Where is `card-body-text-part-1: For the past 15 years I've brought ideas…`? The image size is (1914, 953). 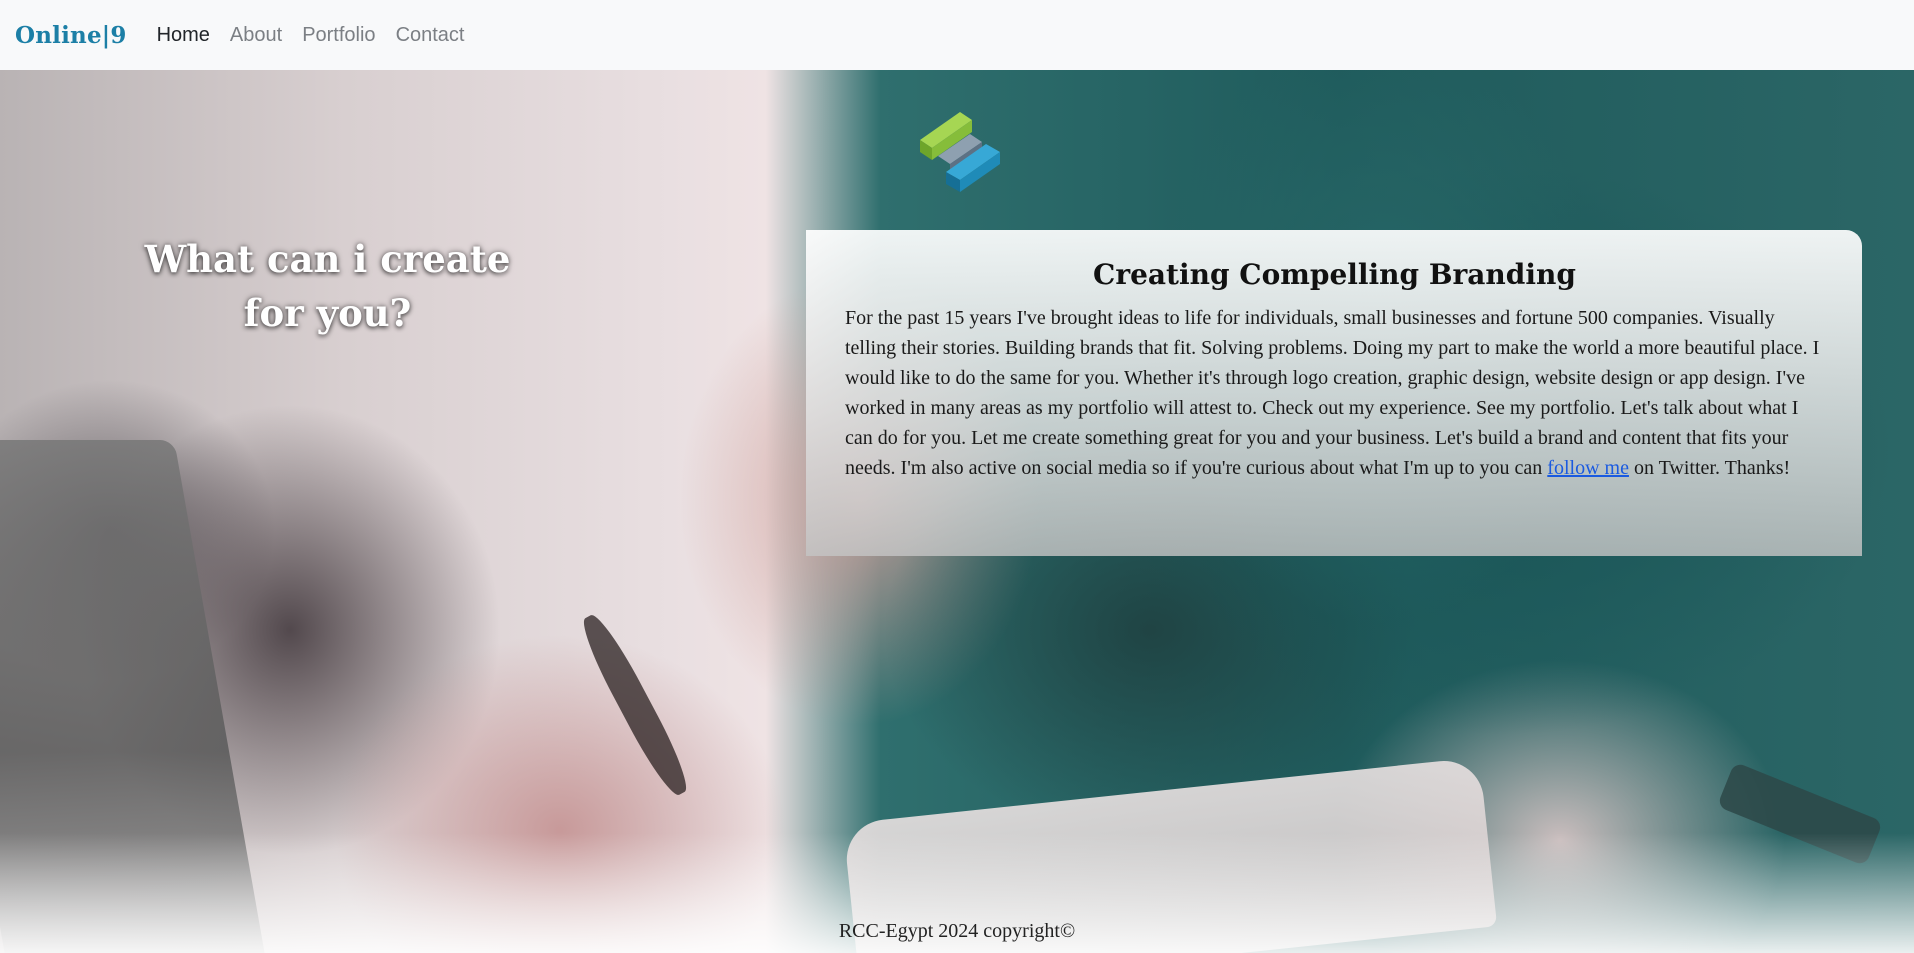
card-body-text-part-1: For the past 15 years I've brought ideas… is located at coordinates (1332, 393).